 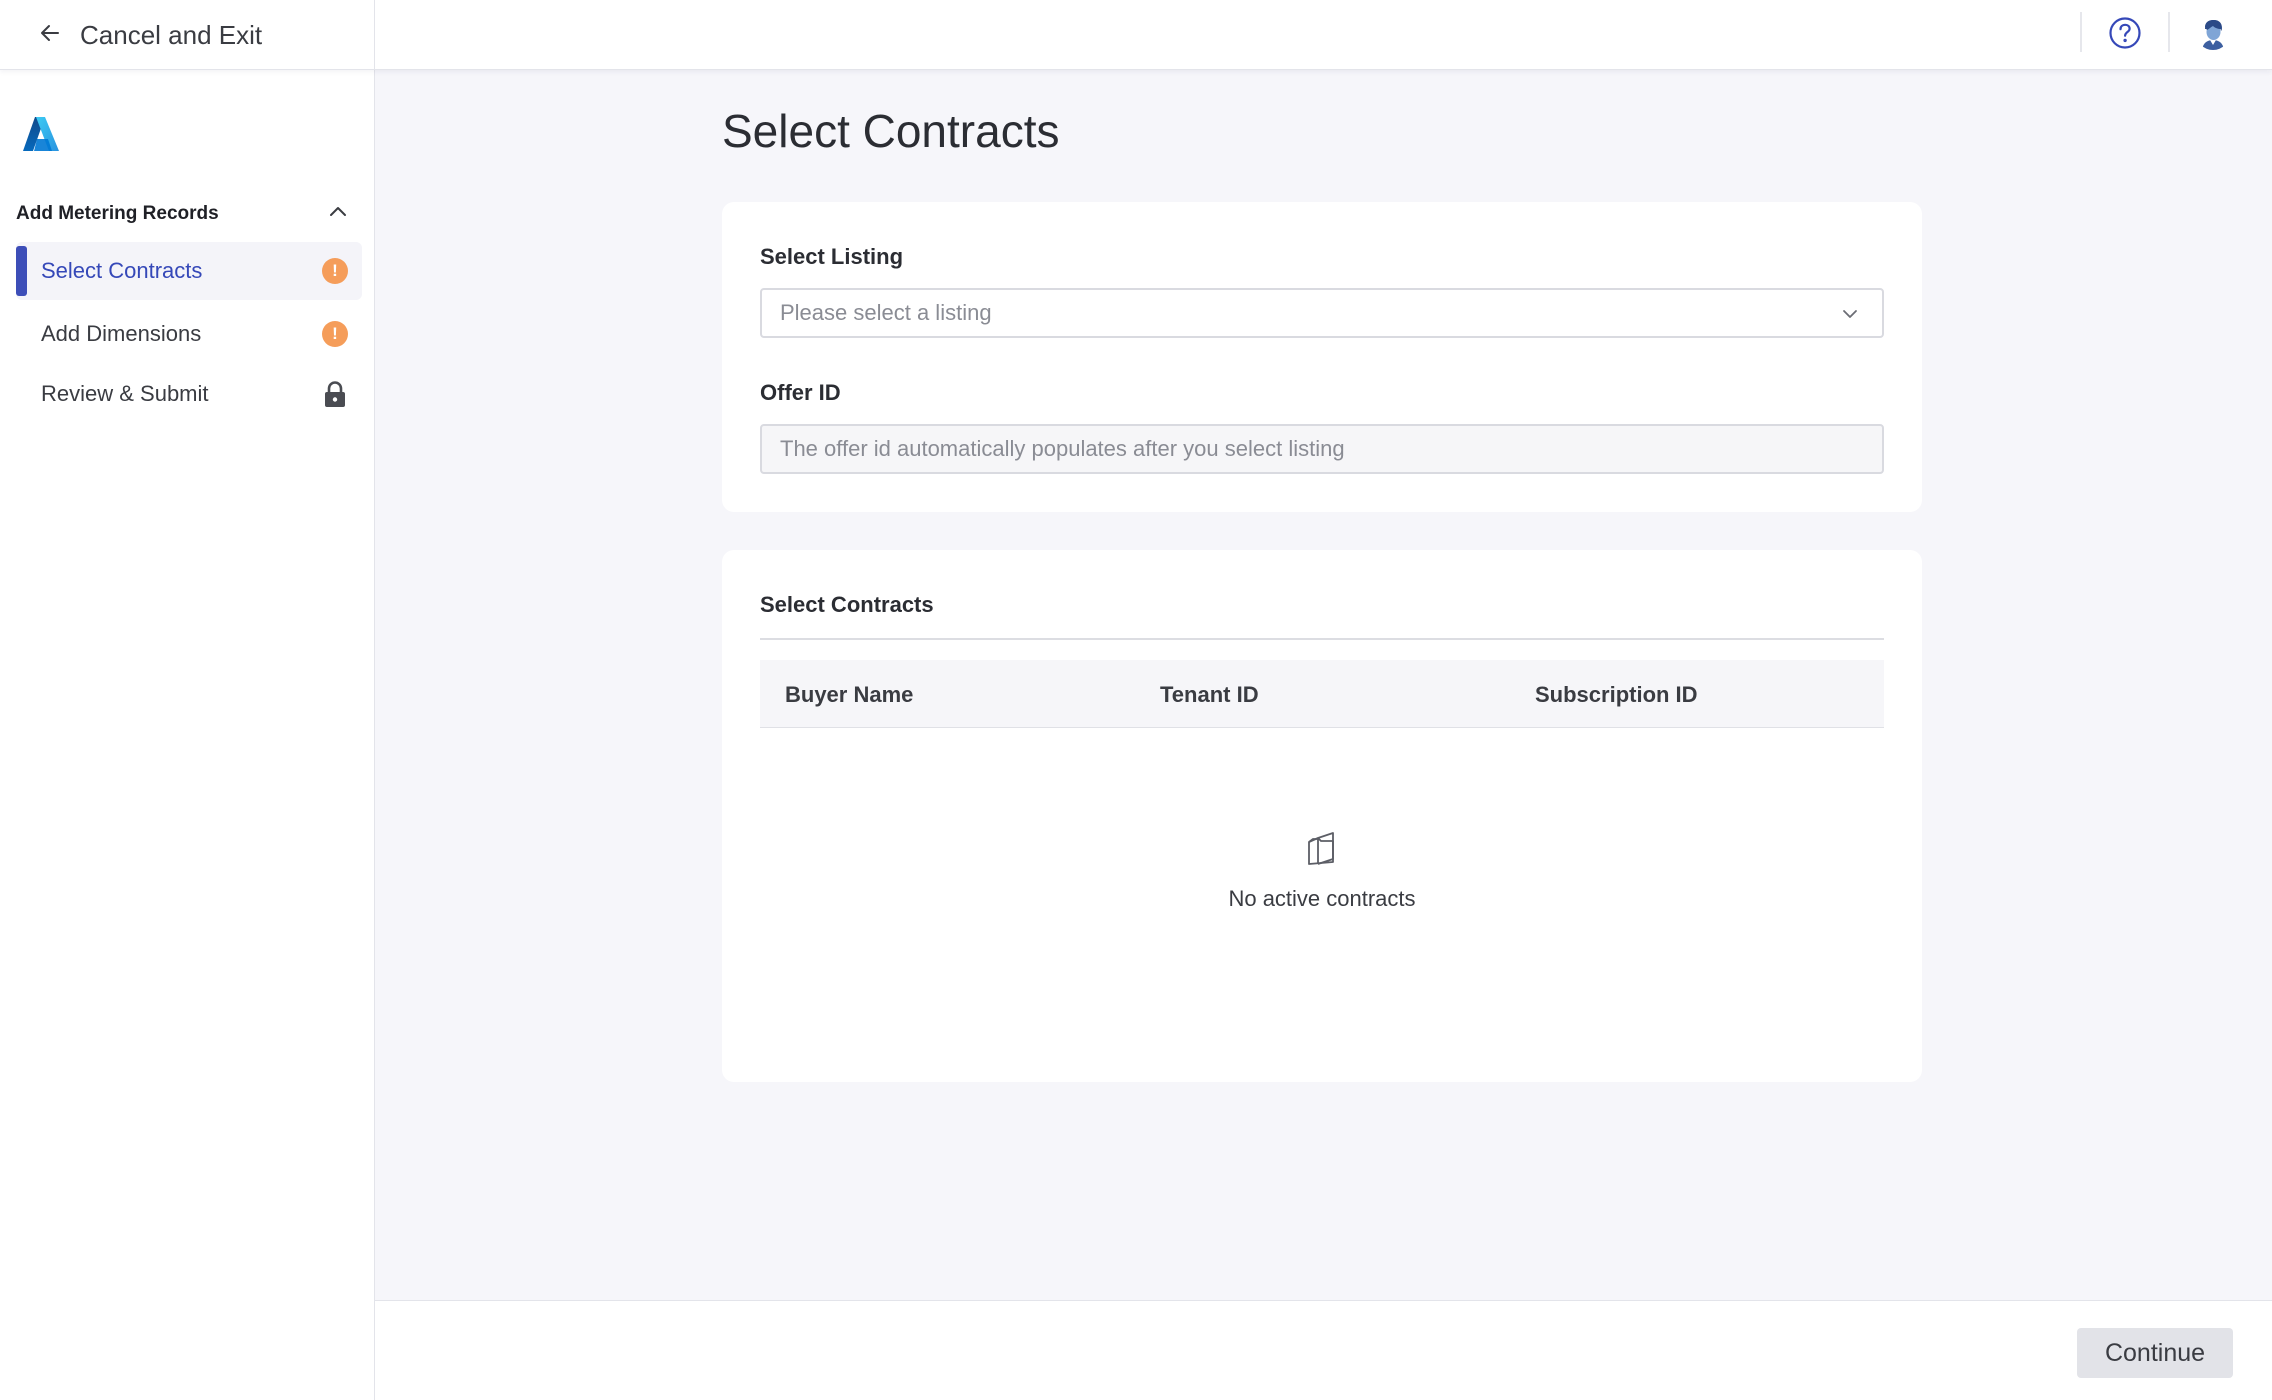 I want to click on cancel-and-exit-button: Cancel and Exit, so click(x=187, y=35).